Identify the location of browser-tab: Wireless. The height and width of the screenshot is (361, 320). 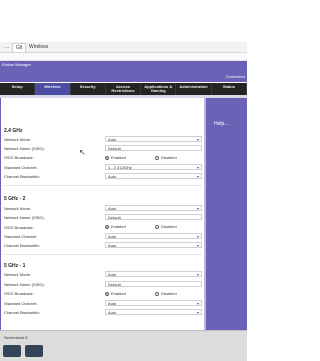
(38, 47).